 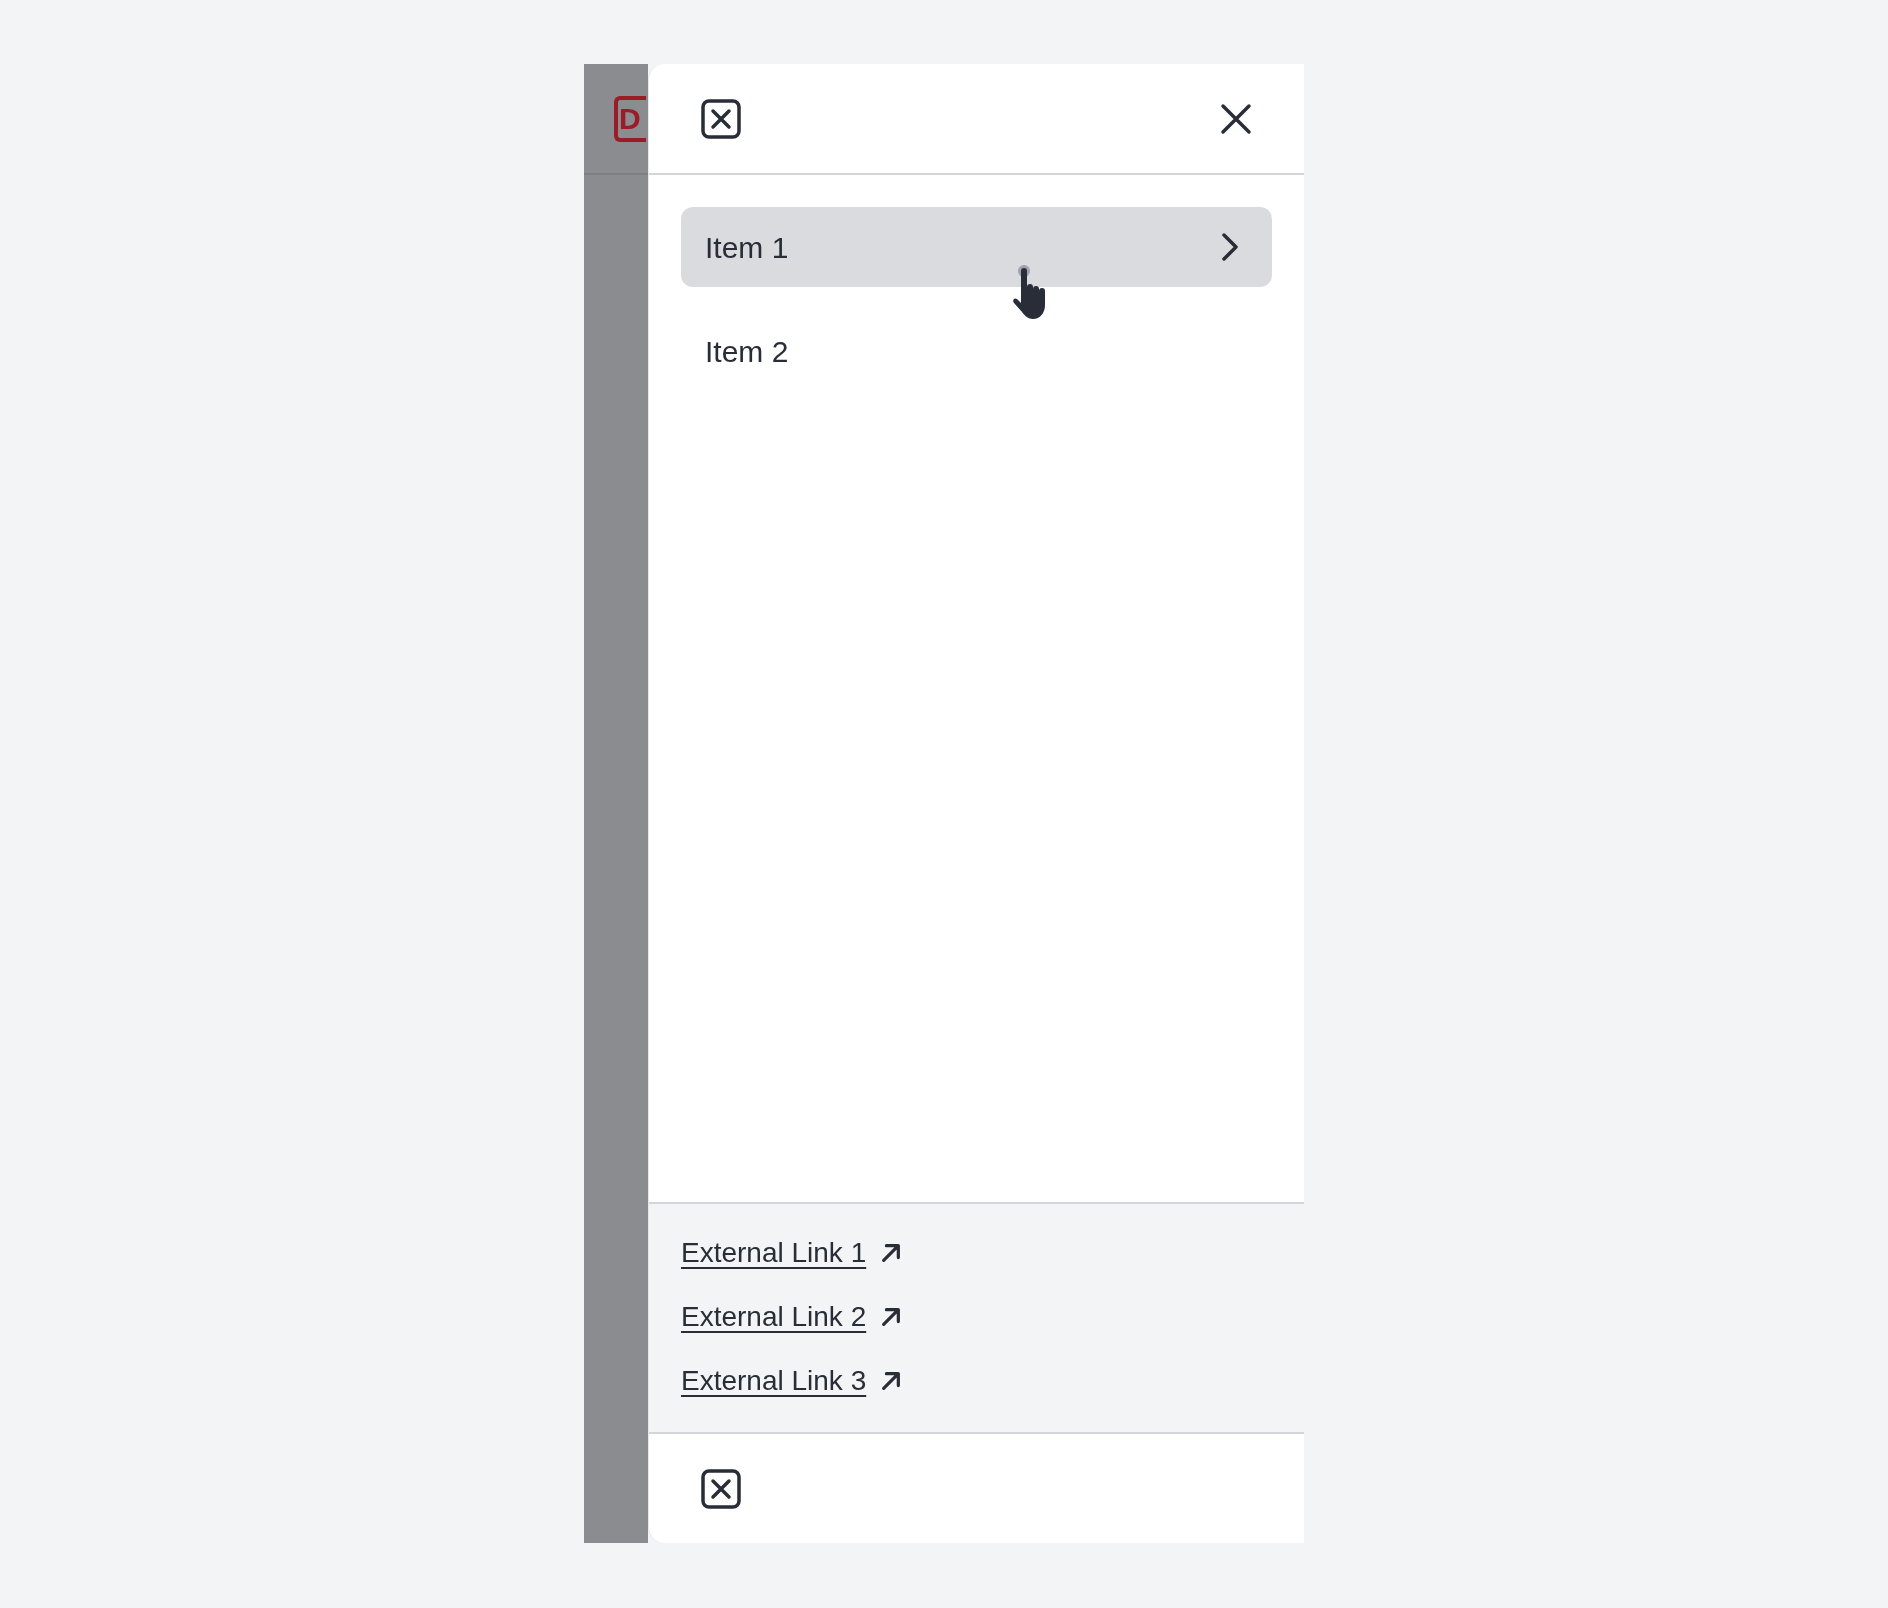 I want to click on external-link: External Link 2, so click(x=774, y=1317).